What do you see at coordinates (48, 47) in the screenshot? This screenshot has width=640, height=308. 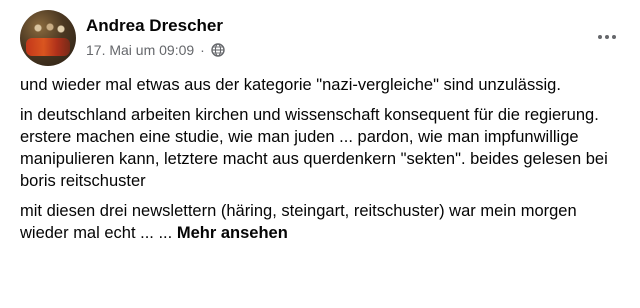 I see `avatar-photo-banner` at bounding box center [48, 47].